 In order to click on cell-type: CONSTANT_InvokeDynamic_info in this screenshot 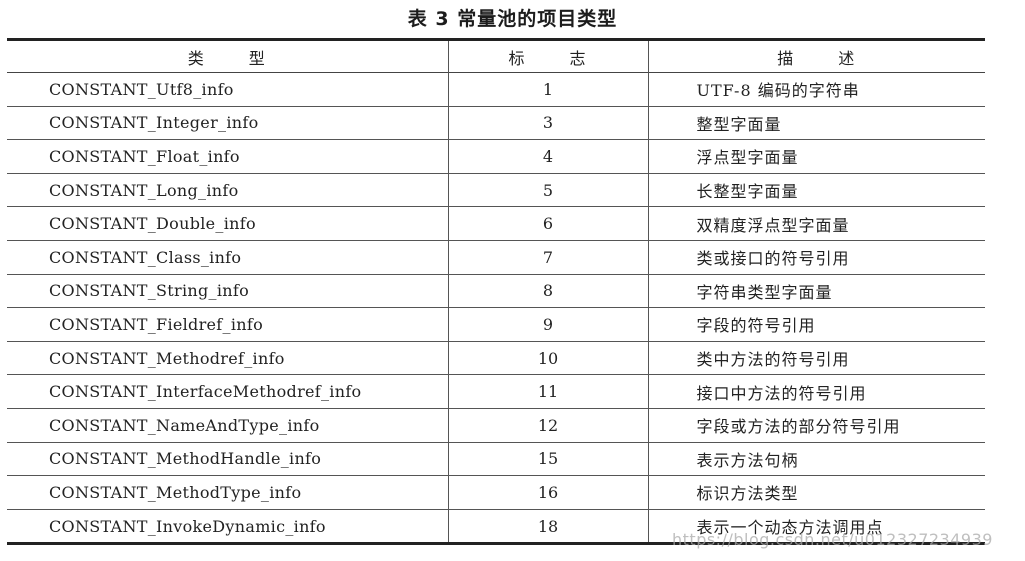, I will do `click(187, 526)`.